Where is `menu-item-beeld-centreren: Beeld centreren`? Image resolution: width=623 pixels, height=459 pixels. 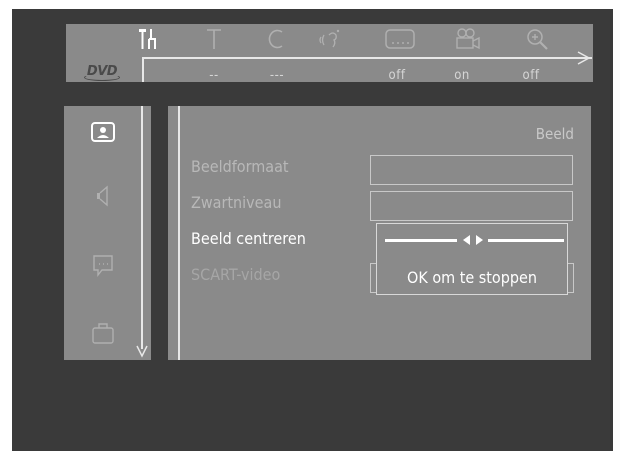 menu-item-beeld-centreren: Beeld centreren is located at coordinates (248, 238).